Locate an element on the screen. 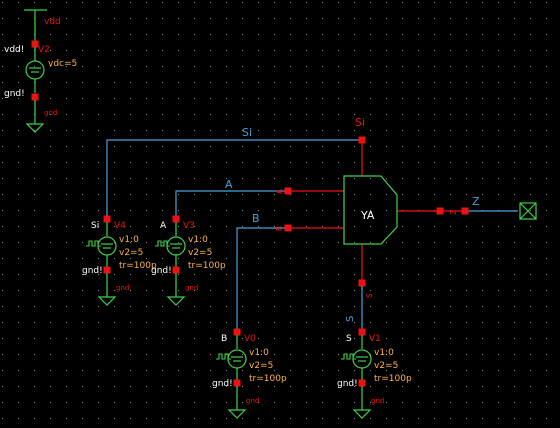 The image size is (560, 428). ya-pin-si is located at coordinates (362, 140).